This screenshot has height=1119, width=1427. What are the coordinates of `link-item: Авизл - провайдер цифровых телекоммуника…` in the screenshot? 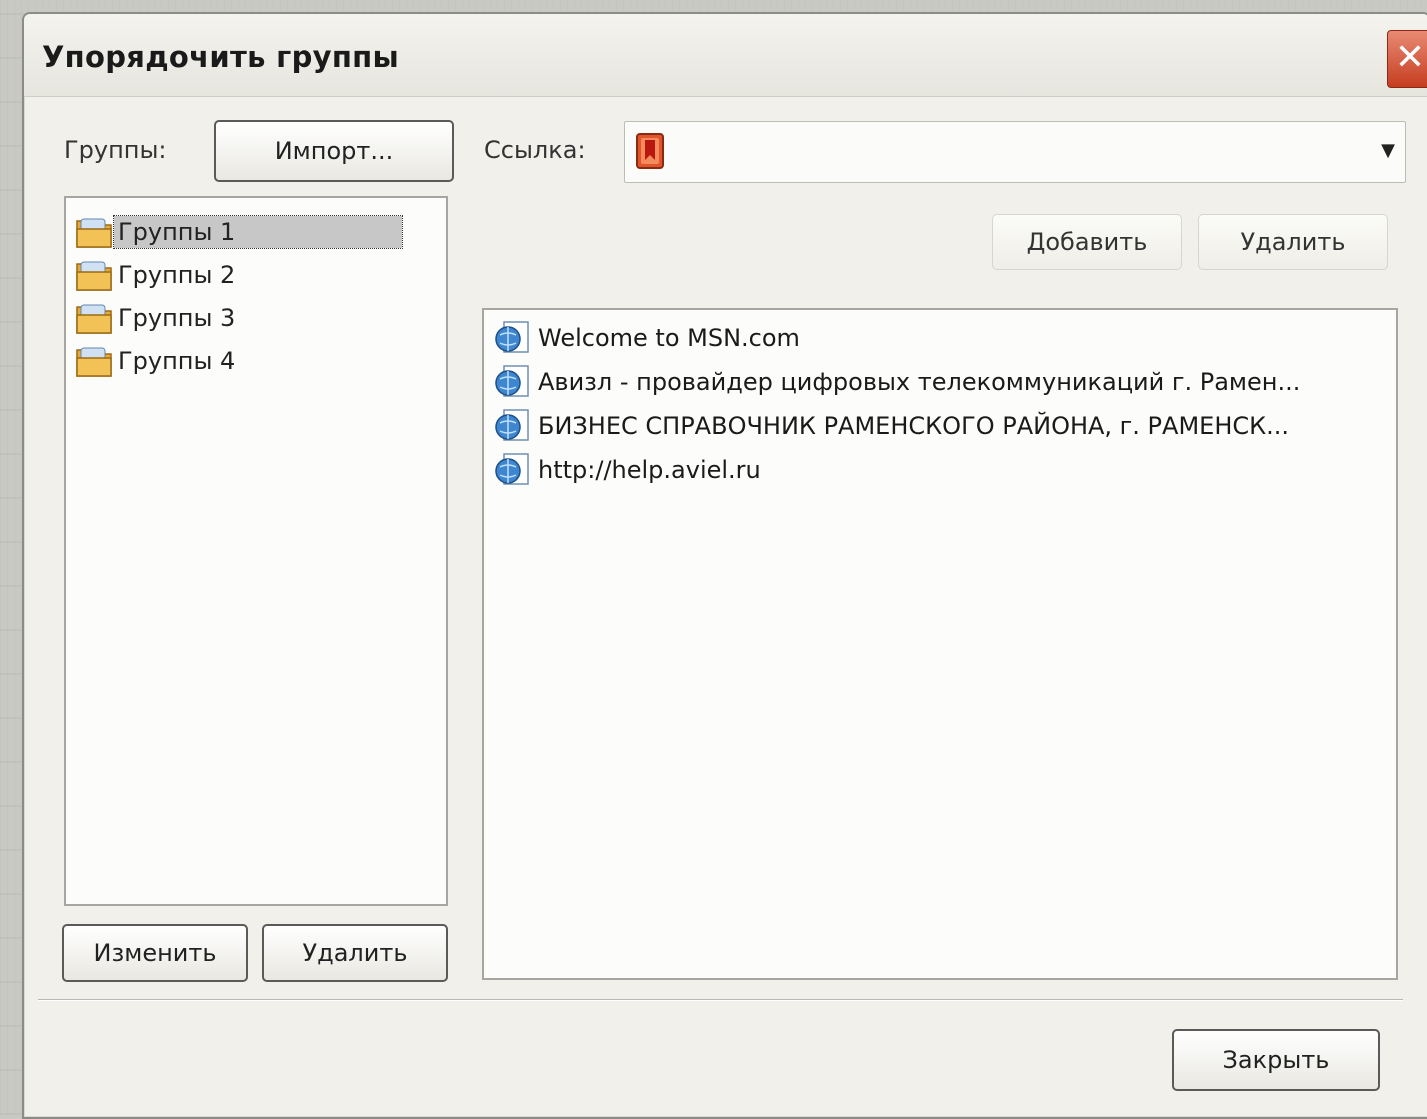 It's located at (897, 382).